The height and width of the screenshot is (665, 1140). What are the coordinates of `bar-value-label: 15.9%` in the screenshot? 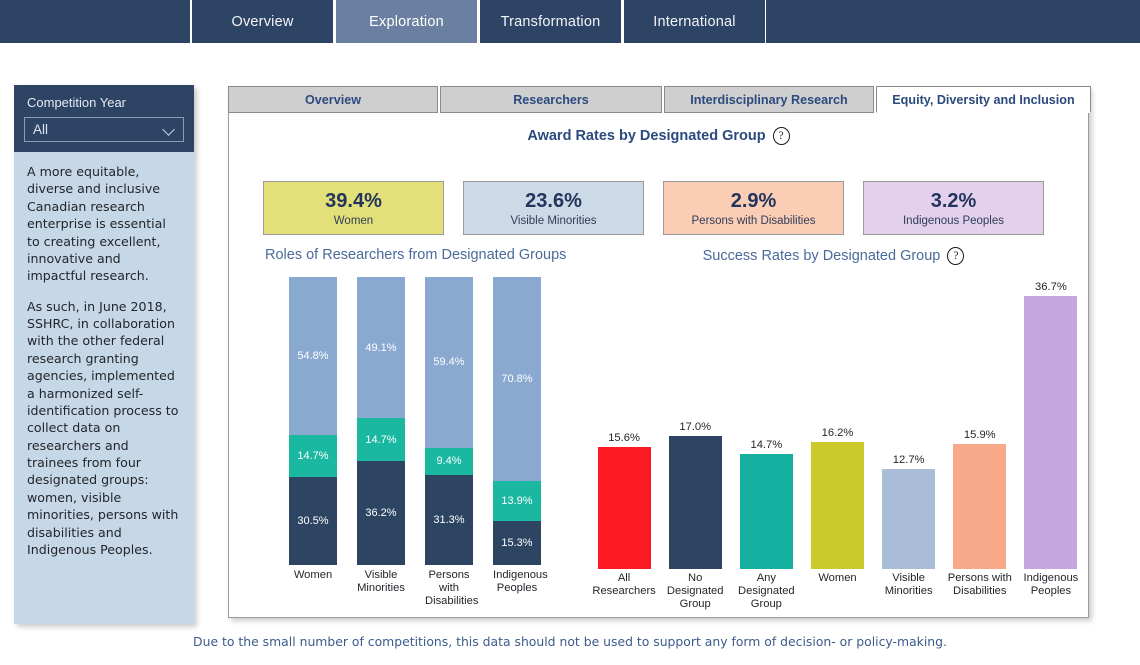 It's located at (979, 435).